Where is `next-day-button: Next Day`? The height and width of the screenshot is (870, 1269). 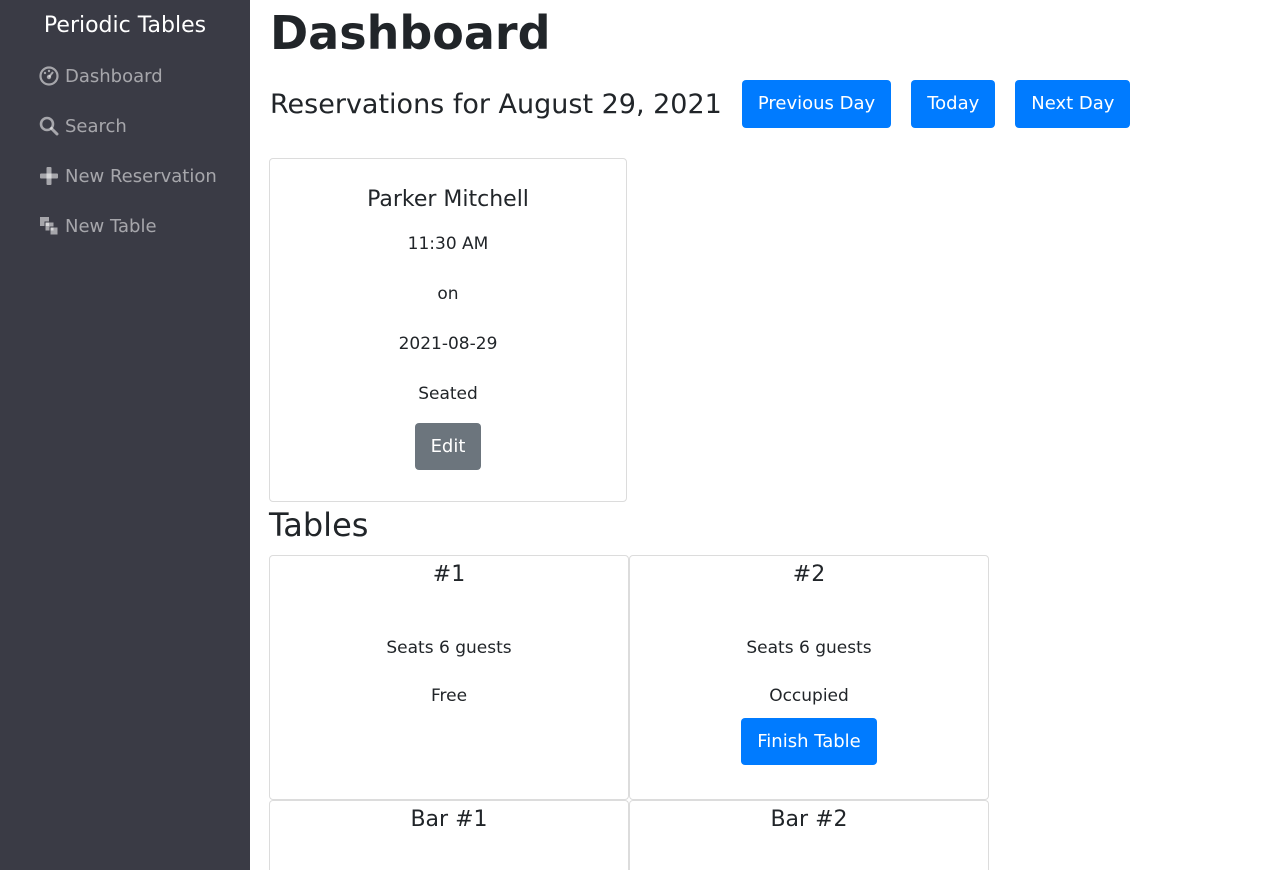
next-day-button: Next Day is located at coordinates (1073, 104).